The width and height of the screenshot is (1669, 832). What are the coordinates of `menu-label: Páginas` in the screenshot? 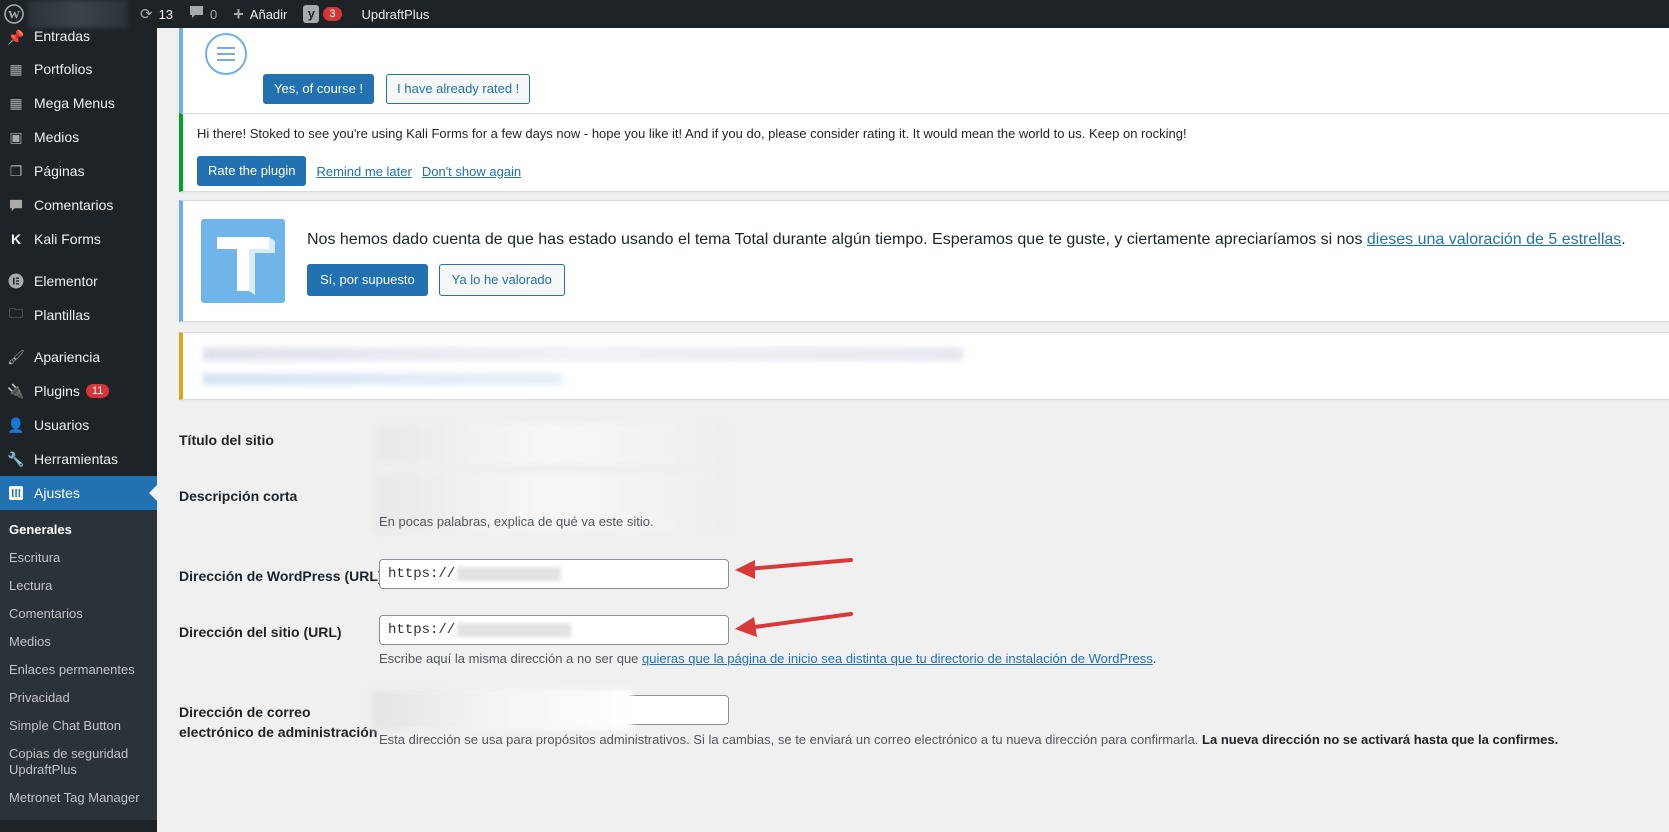 It's located at (59, 171).